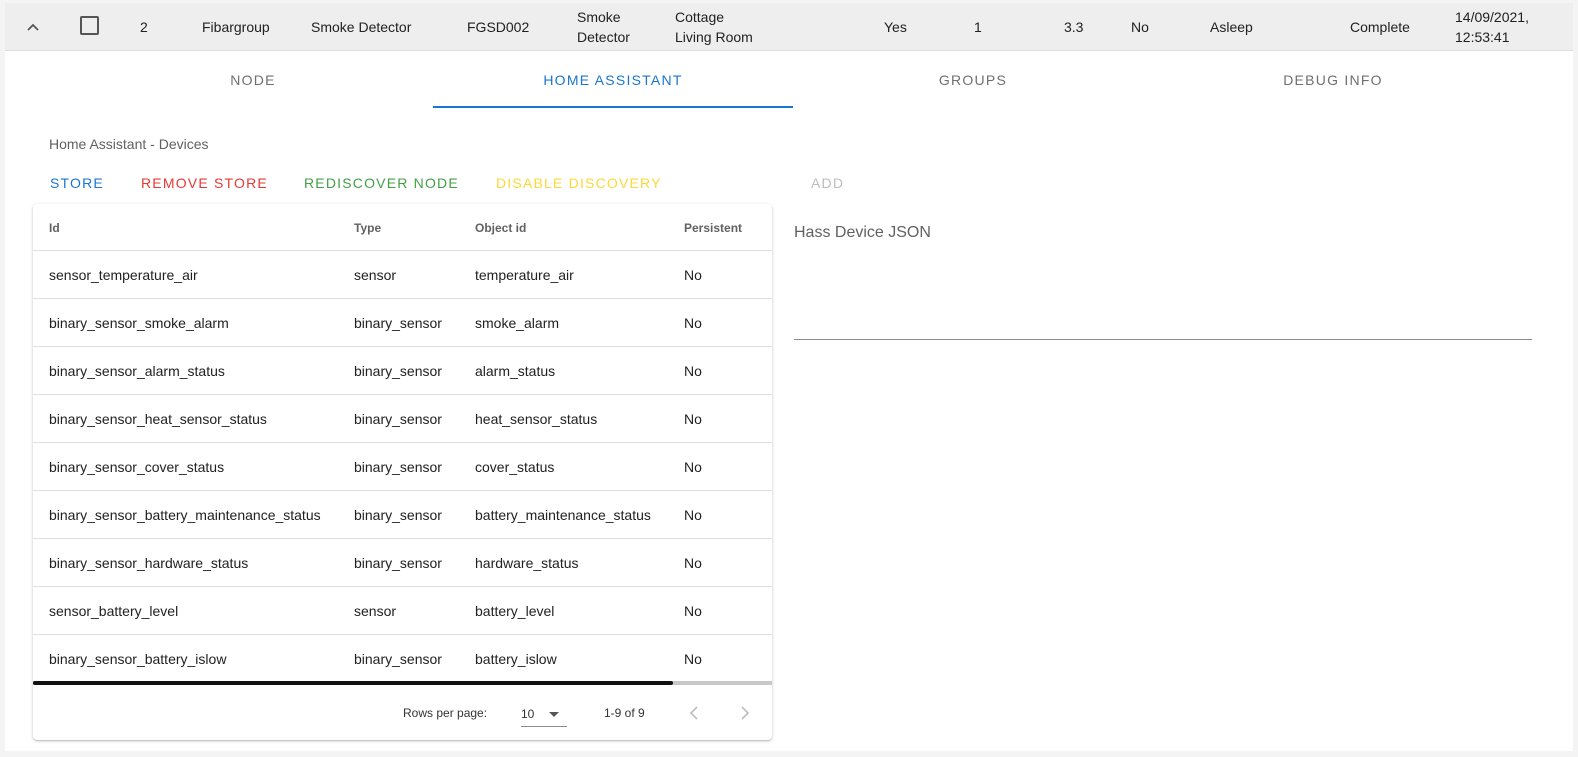 The image size is (1578, 757). Describe the element at coordinates (139, 322) in the screenshot. I see `cell-id: binary_sensor_smoke_alarm` at that location.